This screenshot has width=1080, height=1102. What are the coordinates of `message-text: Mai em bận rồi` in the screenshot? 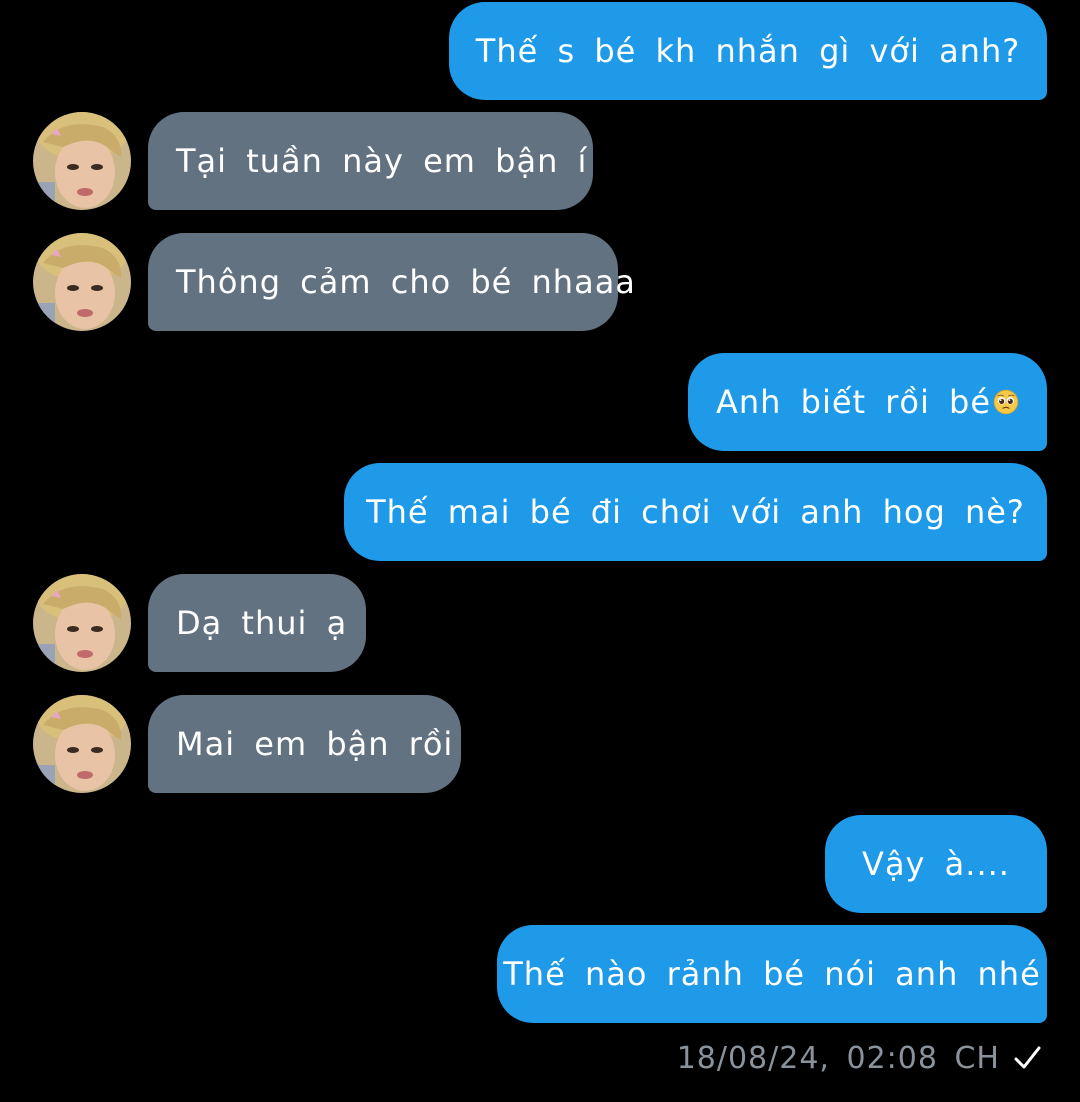 It's located at (315, 744).